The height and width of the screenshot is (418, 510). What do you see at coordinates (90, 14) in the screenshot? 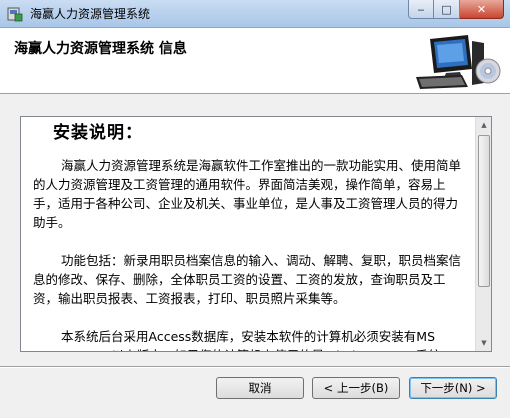
I see `window-title: 海赢人力资源管理系统` at bounding box center [90, 14].